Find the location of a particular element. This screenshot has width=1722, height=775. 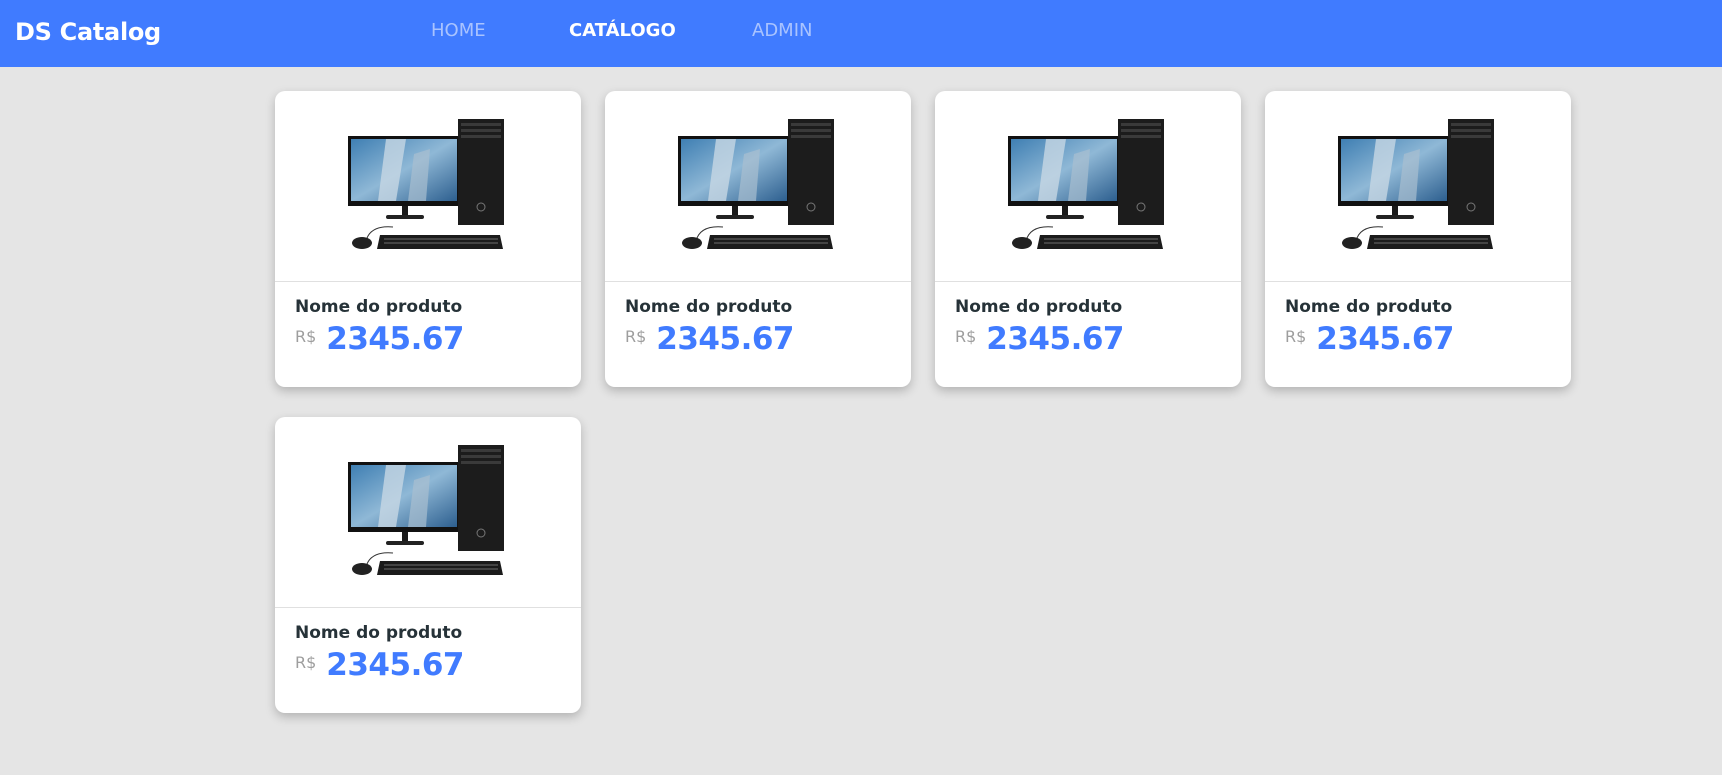

nav-link-catalogo: CATÁLOGO is located at coordinates (622, 31).